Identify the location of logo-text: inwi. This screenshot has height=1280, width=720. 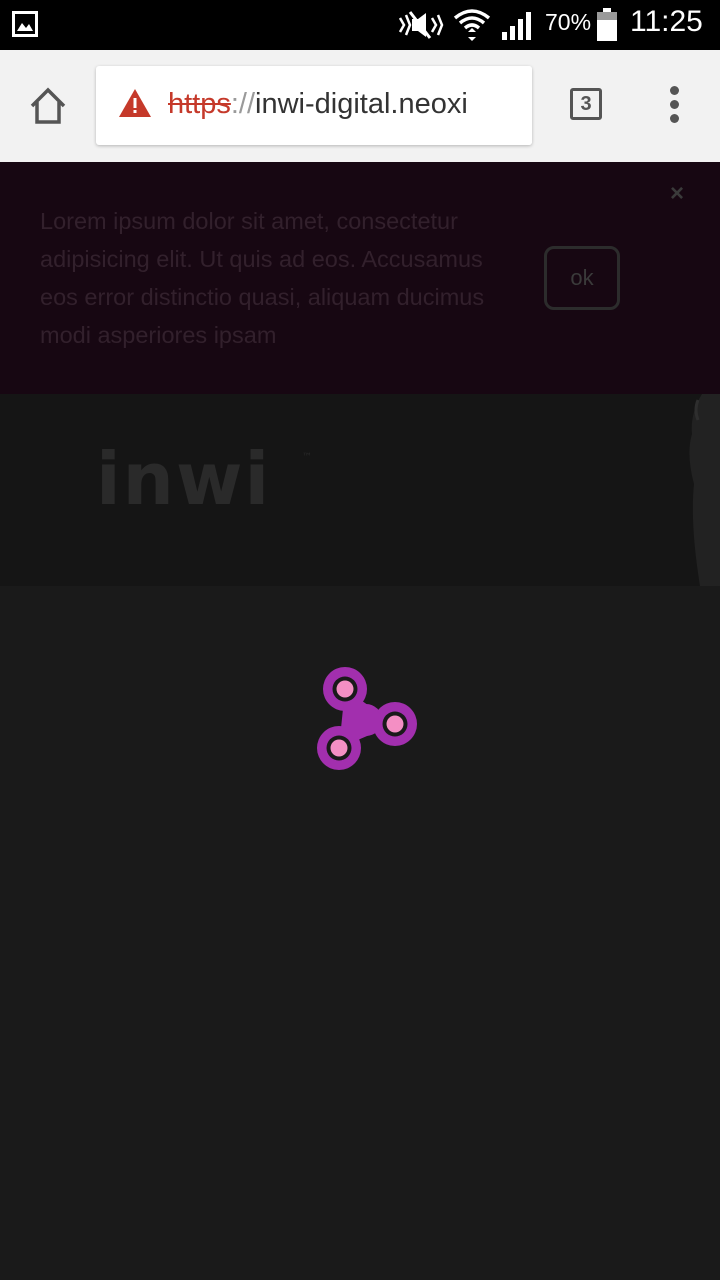
(183, 478).